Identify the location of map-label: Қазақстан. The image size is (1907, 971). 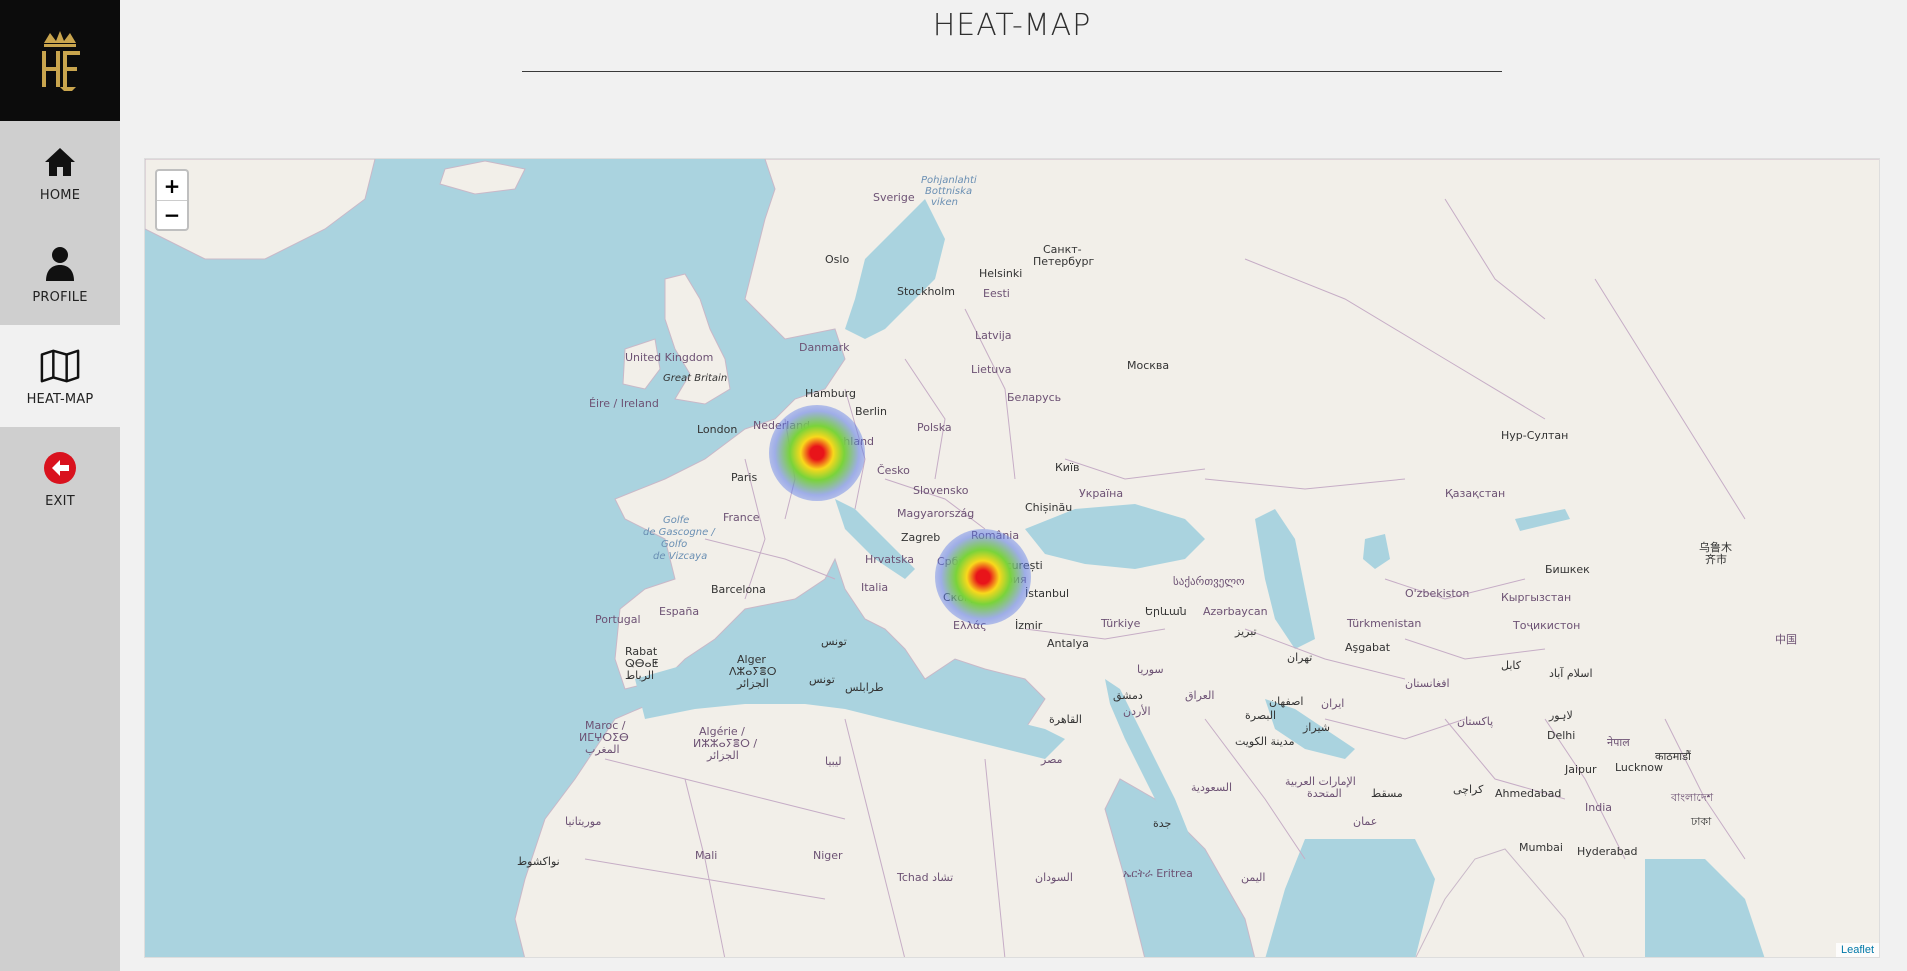
(1475, 493).